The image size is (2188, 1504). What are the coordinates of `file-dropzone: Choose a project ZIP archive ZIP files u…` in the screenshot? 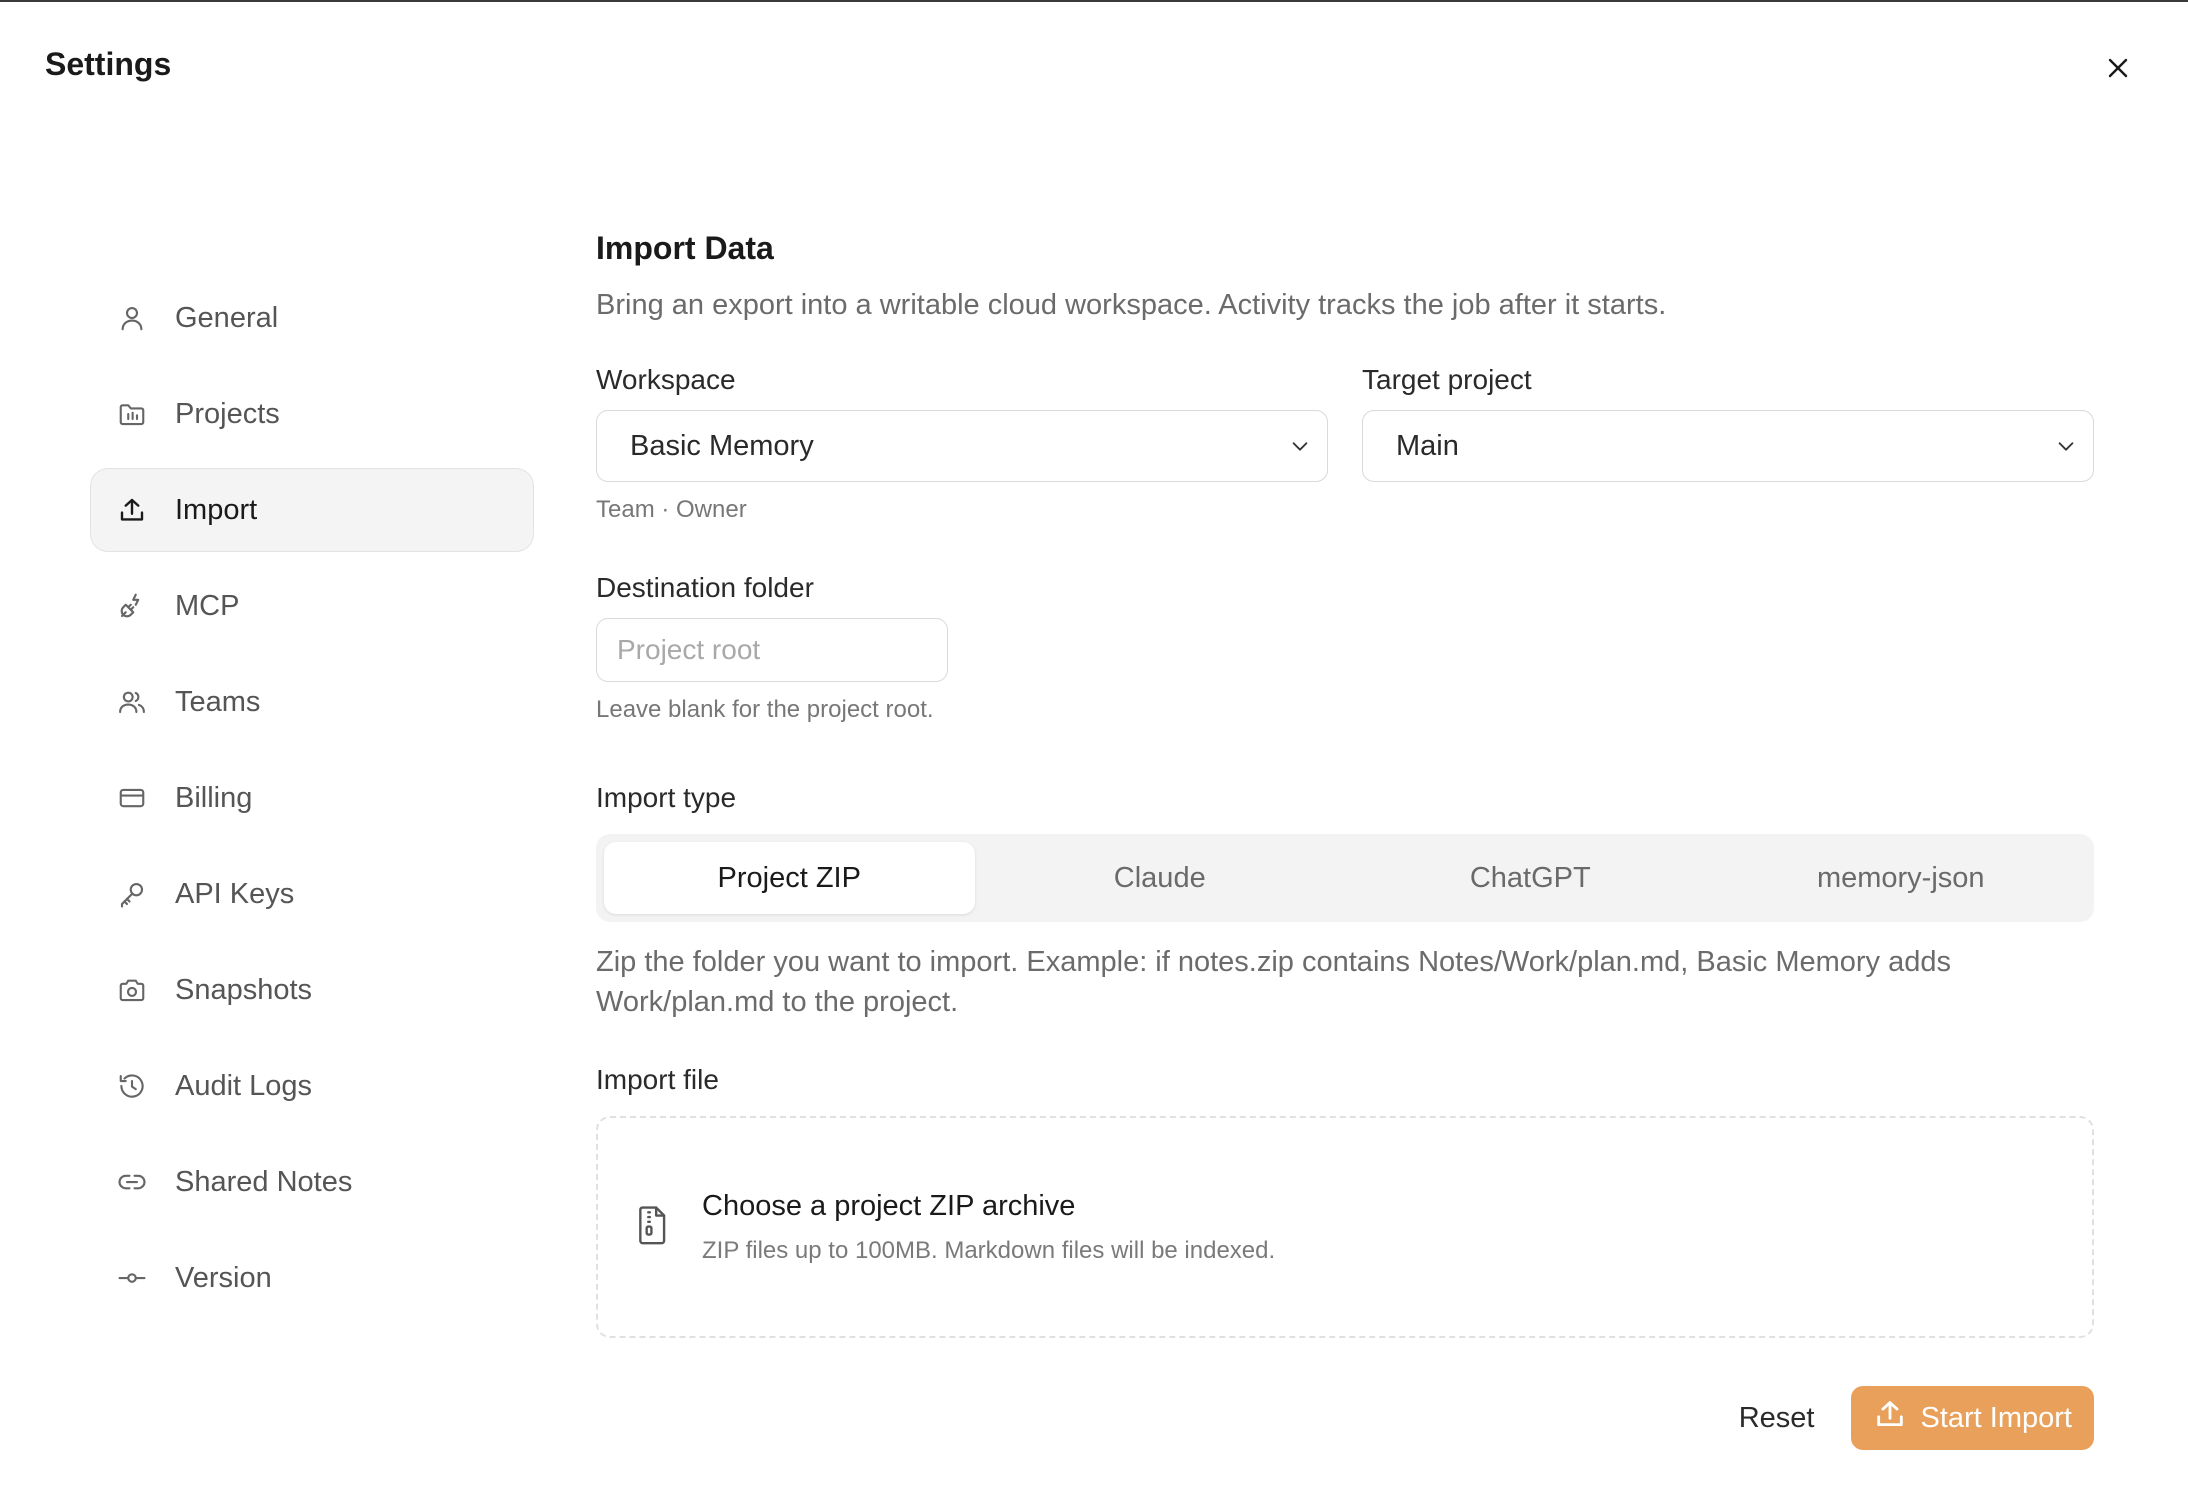 It's located at (1345, 1227).